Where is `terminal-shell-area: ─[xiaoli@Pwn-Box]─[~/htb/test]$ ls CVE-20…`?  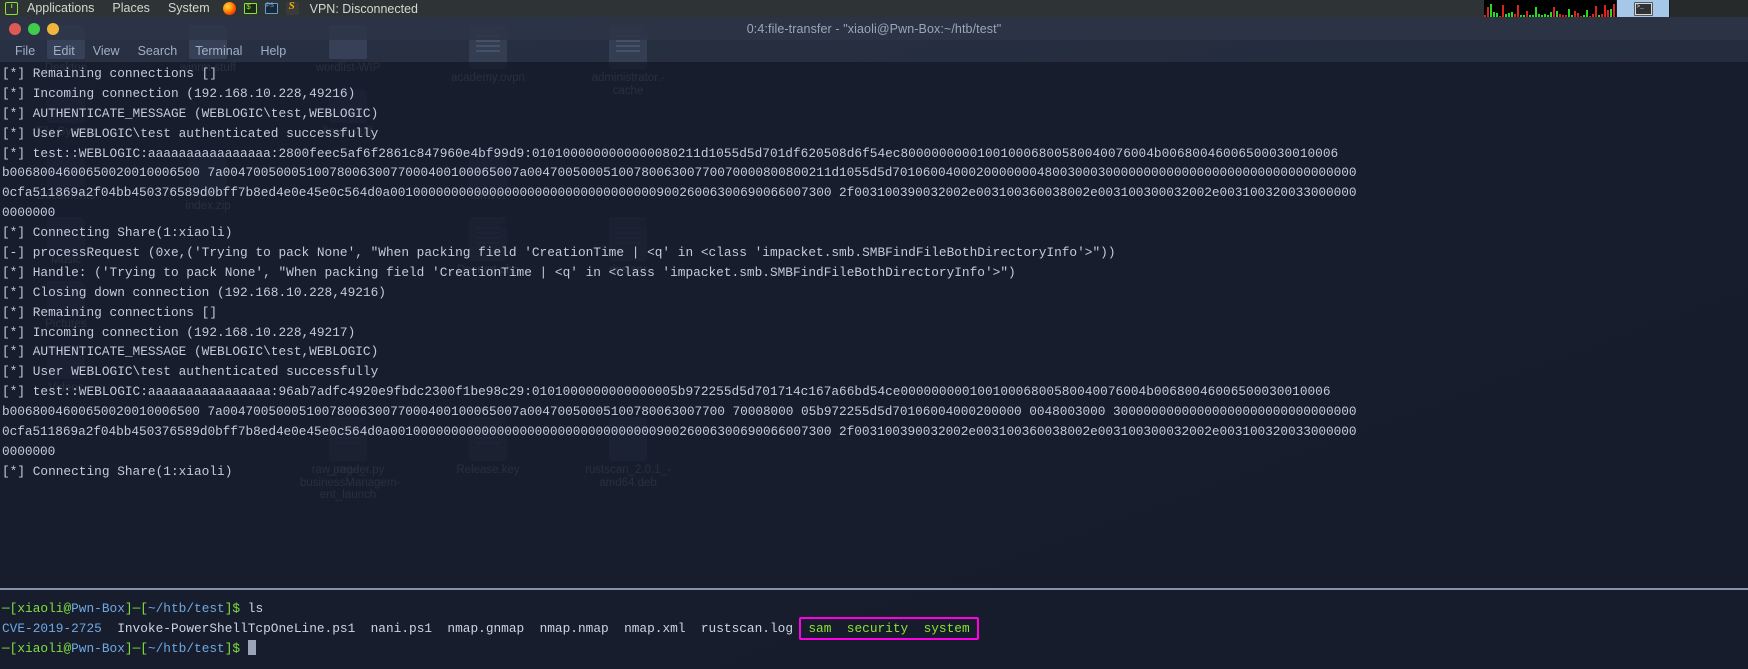 terminal-shell-area: ─[xiaoli@Pwn-Box]─[~/htb/test]$ ls CVE-20… is located at coordinates (486, 629).